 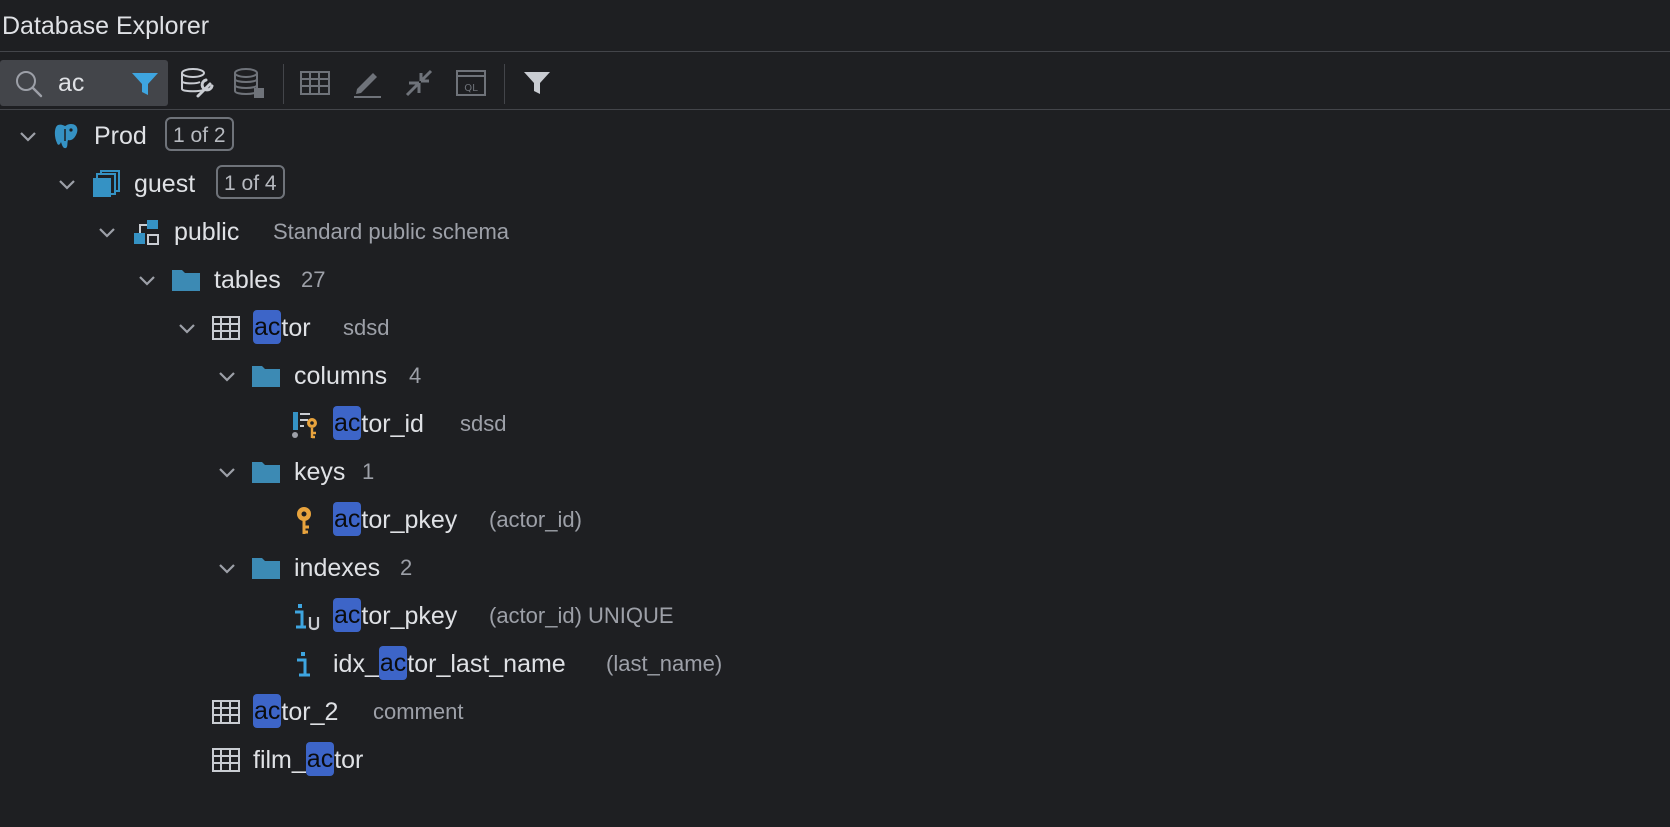 I want to click on tree-node-label: Prod, so click(x=120, y=136).